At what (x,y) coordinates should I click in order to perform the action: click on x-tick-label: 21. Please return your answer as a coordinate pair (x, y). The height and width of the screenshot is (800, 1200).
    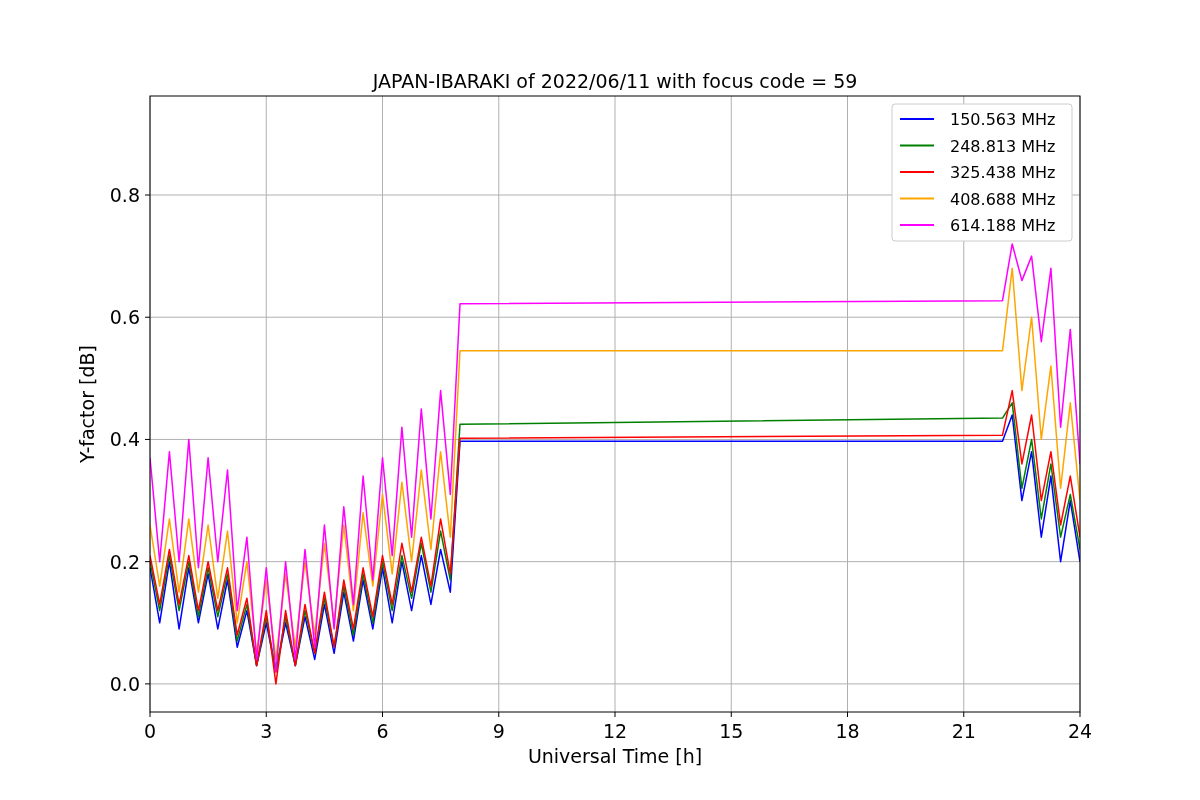
    Looking at the image, I should click on (963, 731).